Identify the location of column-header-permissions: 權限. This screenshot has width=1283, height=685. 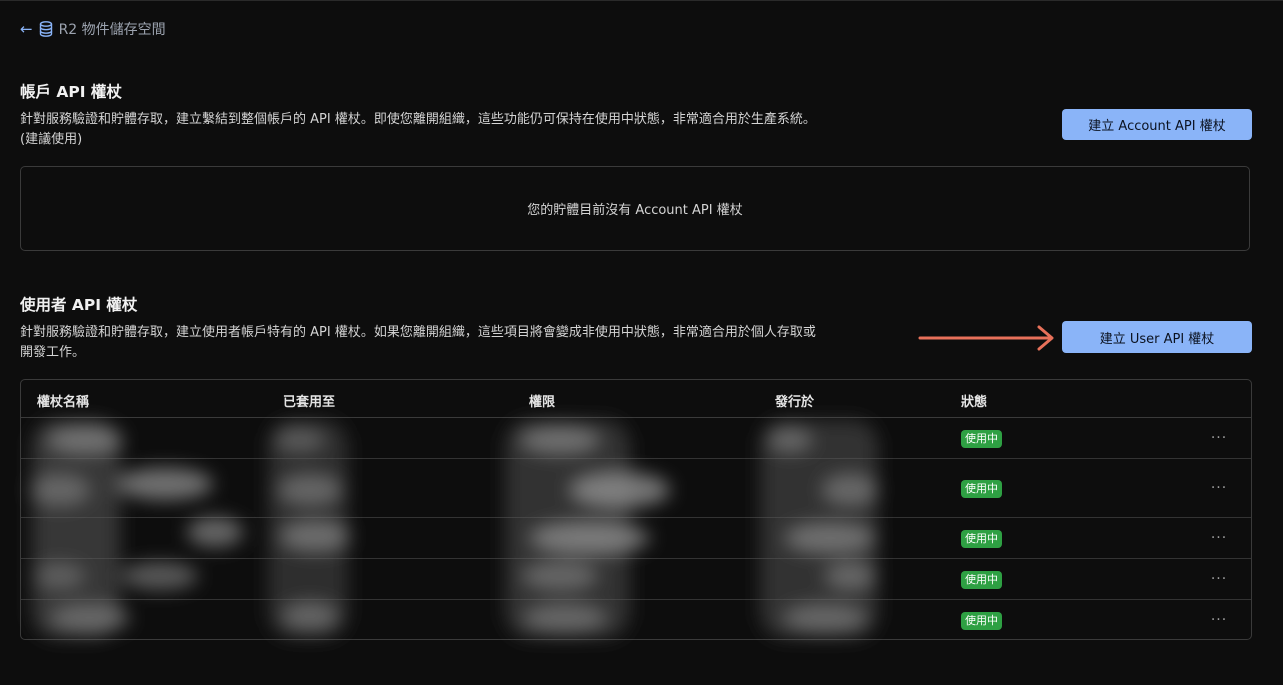
(542, 400).